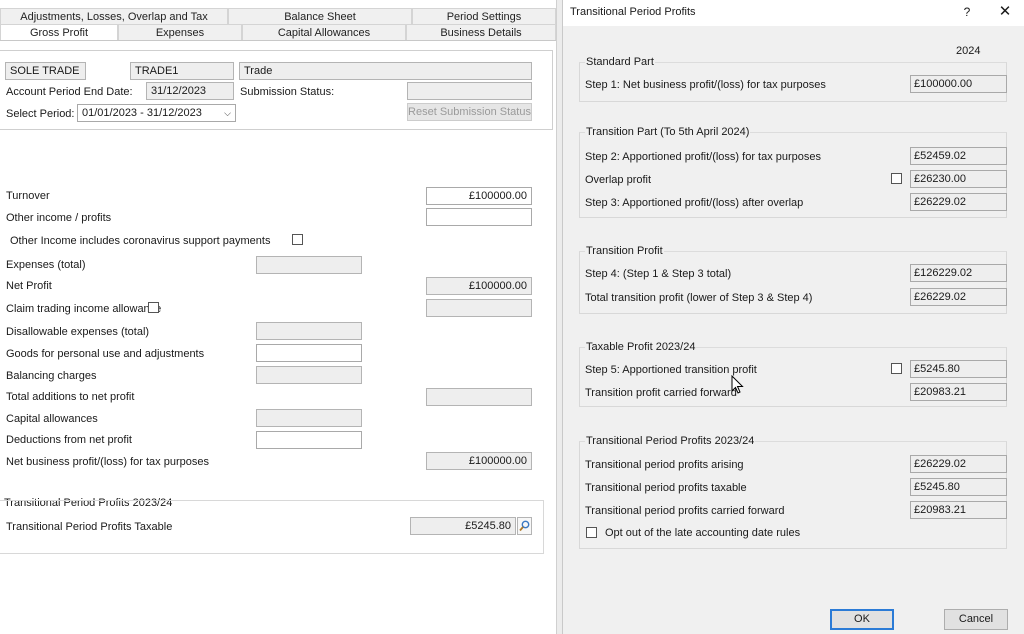 The height and width of the screenshot is (634, 1024). What do you see at coordinates (320, 16) in the screenshot?
I see `tab-balance-sheet: Balance Sheet` at bounding box center [320, 16].